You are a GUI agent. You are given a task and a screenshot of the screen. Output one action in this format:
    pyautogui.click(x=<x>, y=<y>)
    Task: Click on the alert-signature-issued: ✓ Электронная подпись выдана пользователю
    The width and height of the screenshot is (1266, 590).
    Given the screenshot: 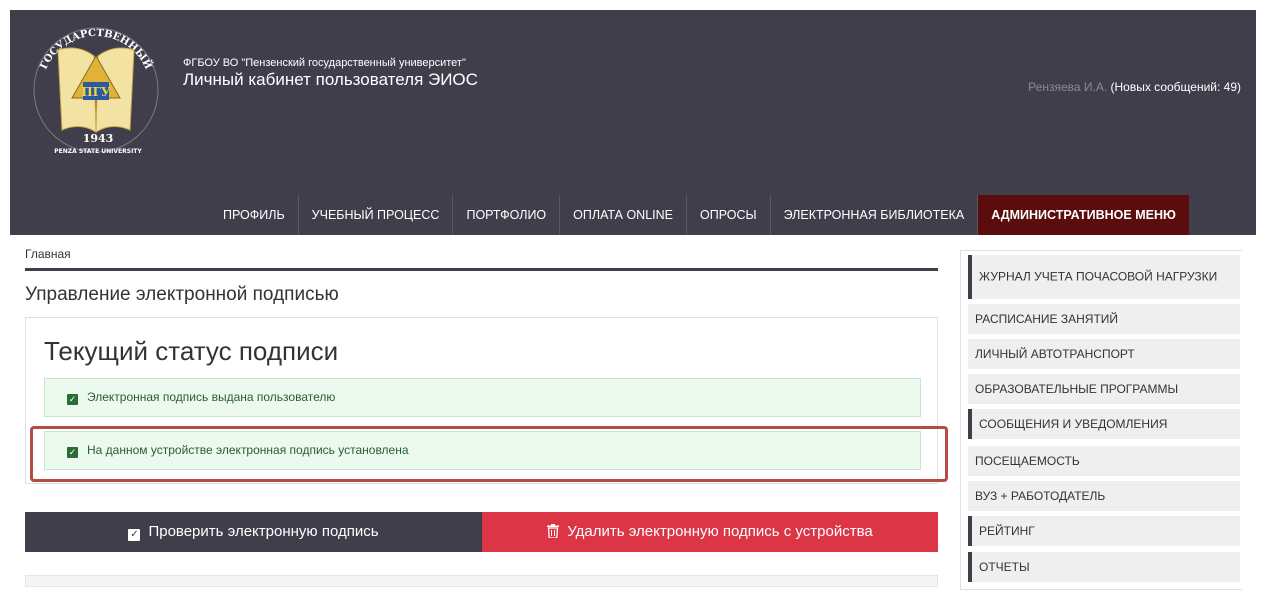 What is the action you would take?
    pyautogui.click(x=482, y=397)
    